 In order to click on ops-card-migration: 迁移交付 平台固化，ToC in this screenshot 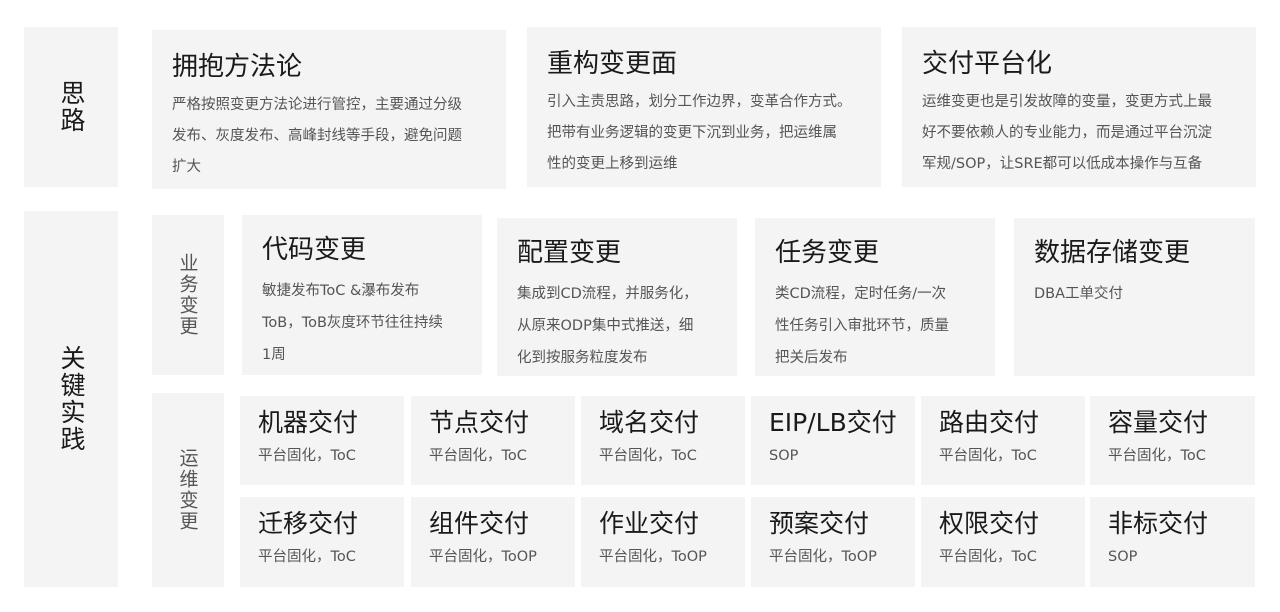, I will do `click(322, 542)`.